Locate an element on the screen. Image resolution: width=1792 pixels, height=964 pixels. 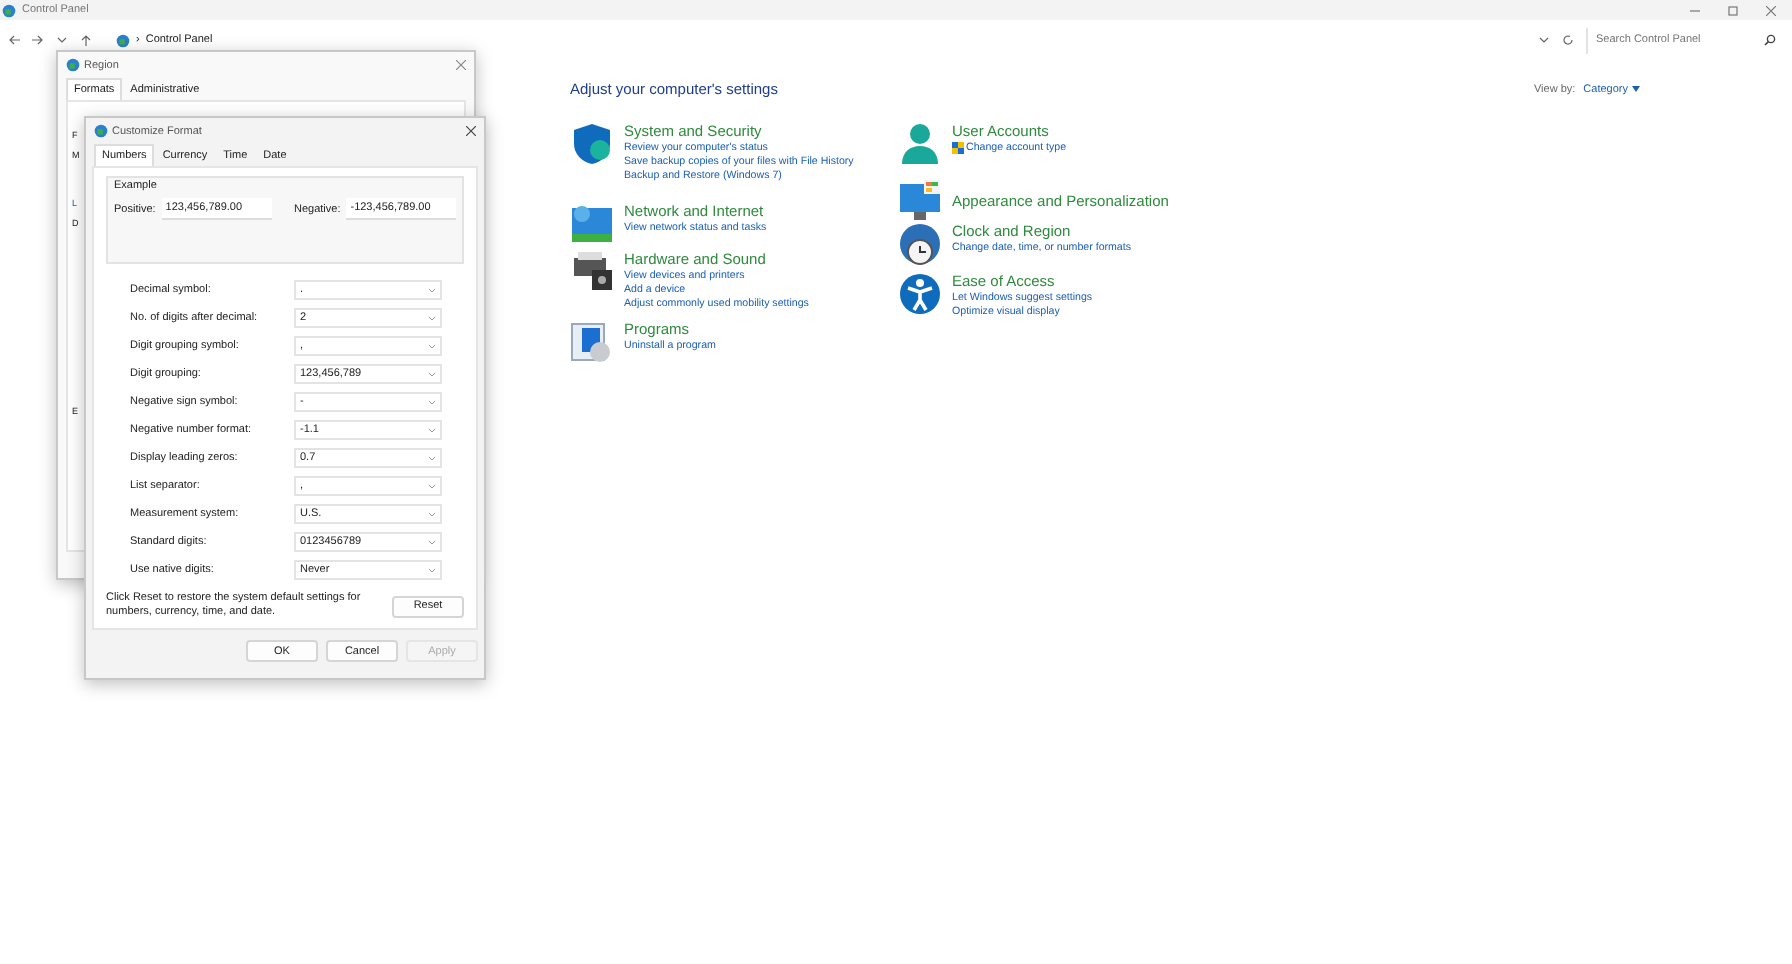
chevron-down-icon is located at coordinates (62, 40).